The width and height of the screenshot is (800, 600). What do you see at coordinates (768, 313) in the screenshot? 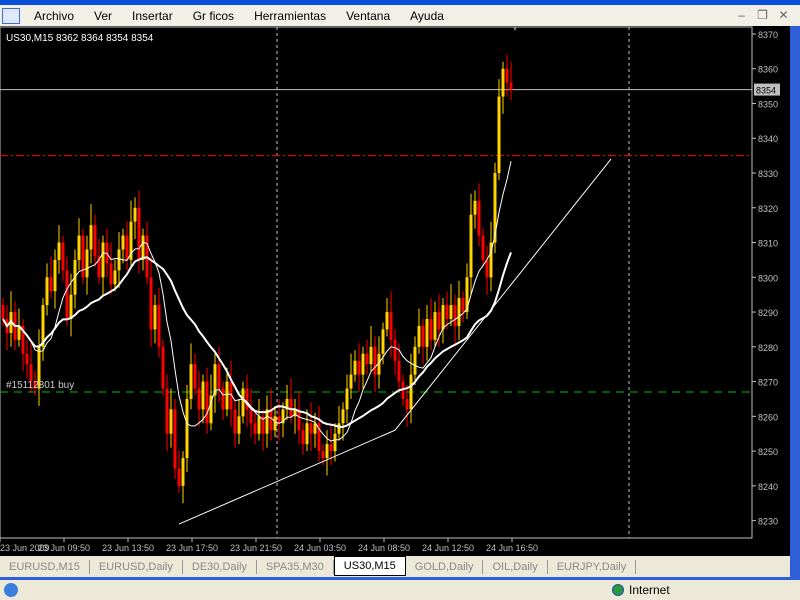
I see `y-tick-label: 8290` at bounding box center [768, 313].